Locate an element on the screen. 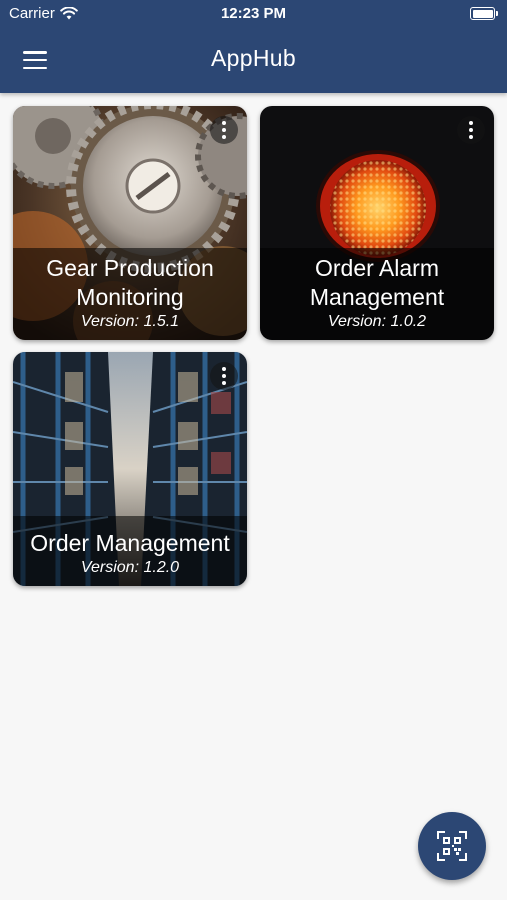 This screenshot has height=900, width=507. battery-fill is located at coordinates (482, 13).